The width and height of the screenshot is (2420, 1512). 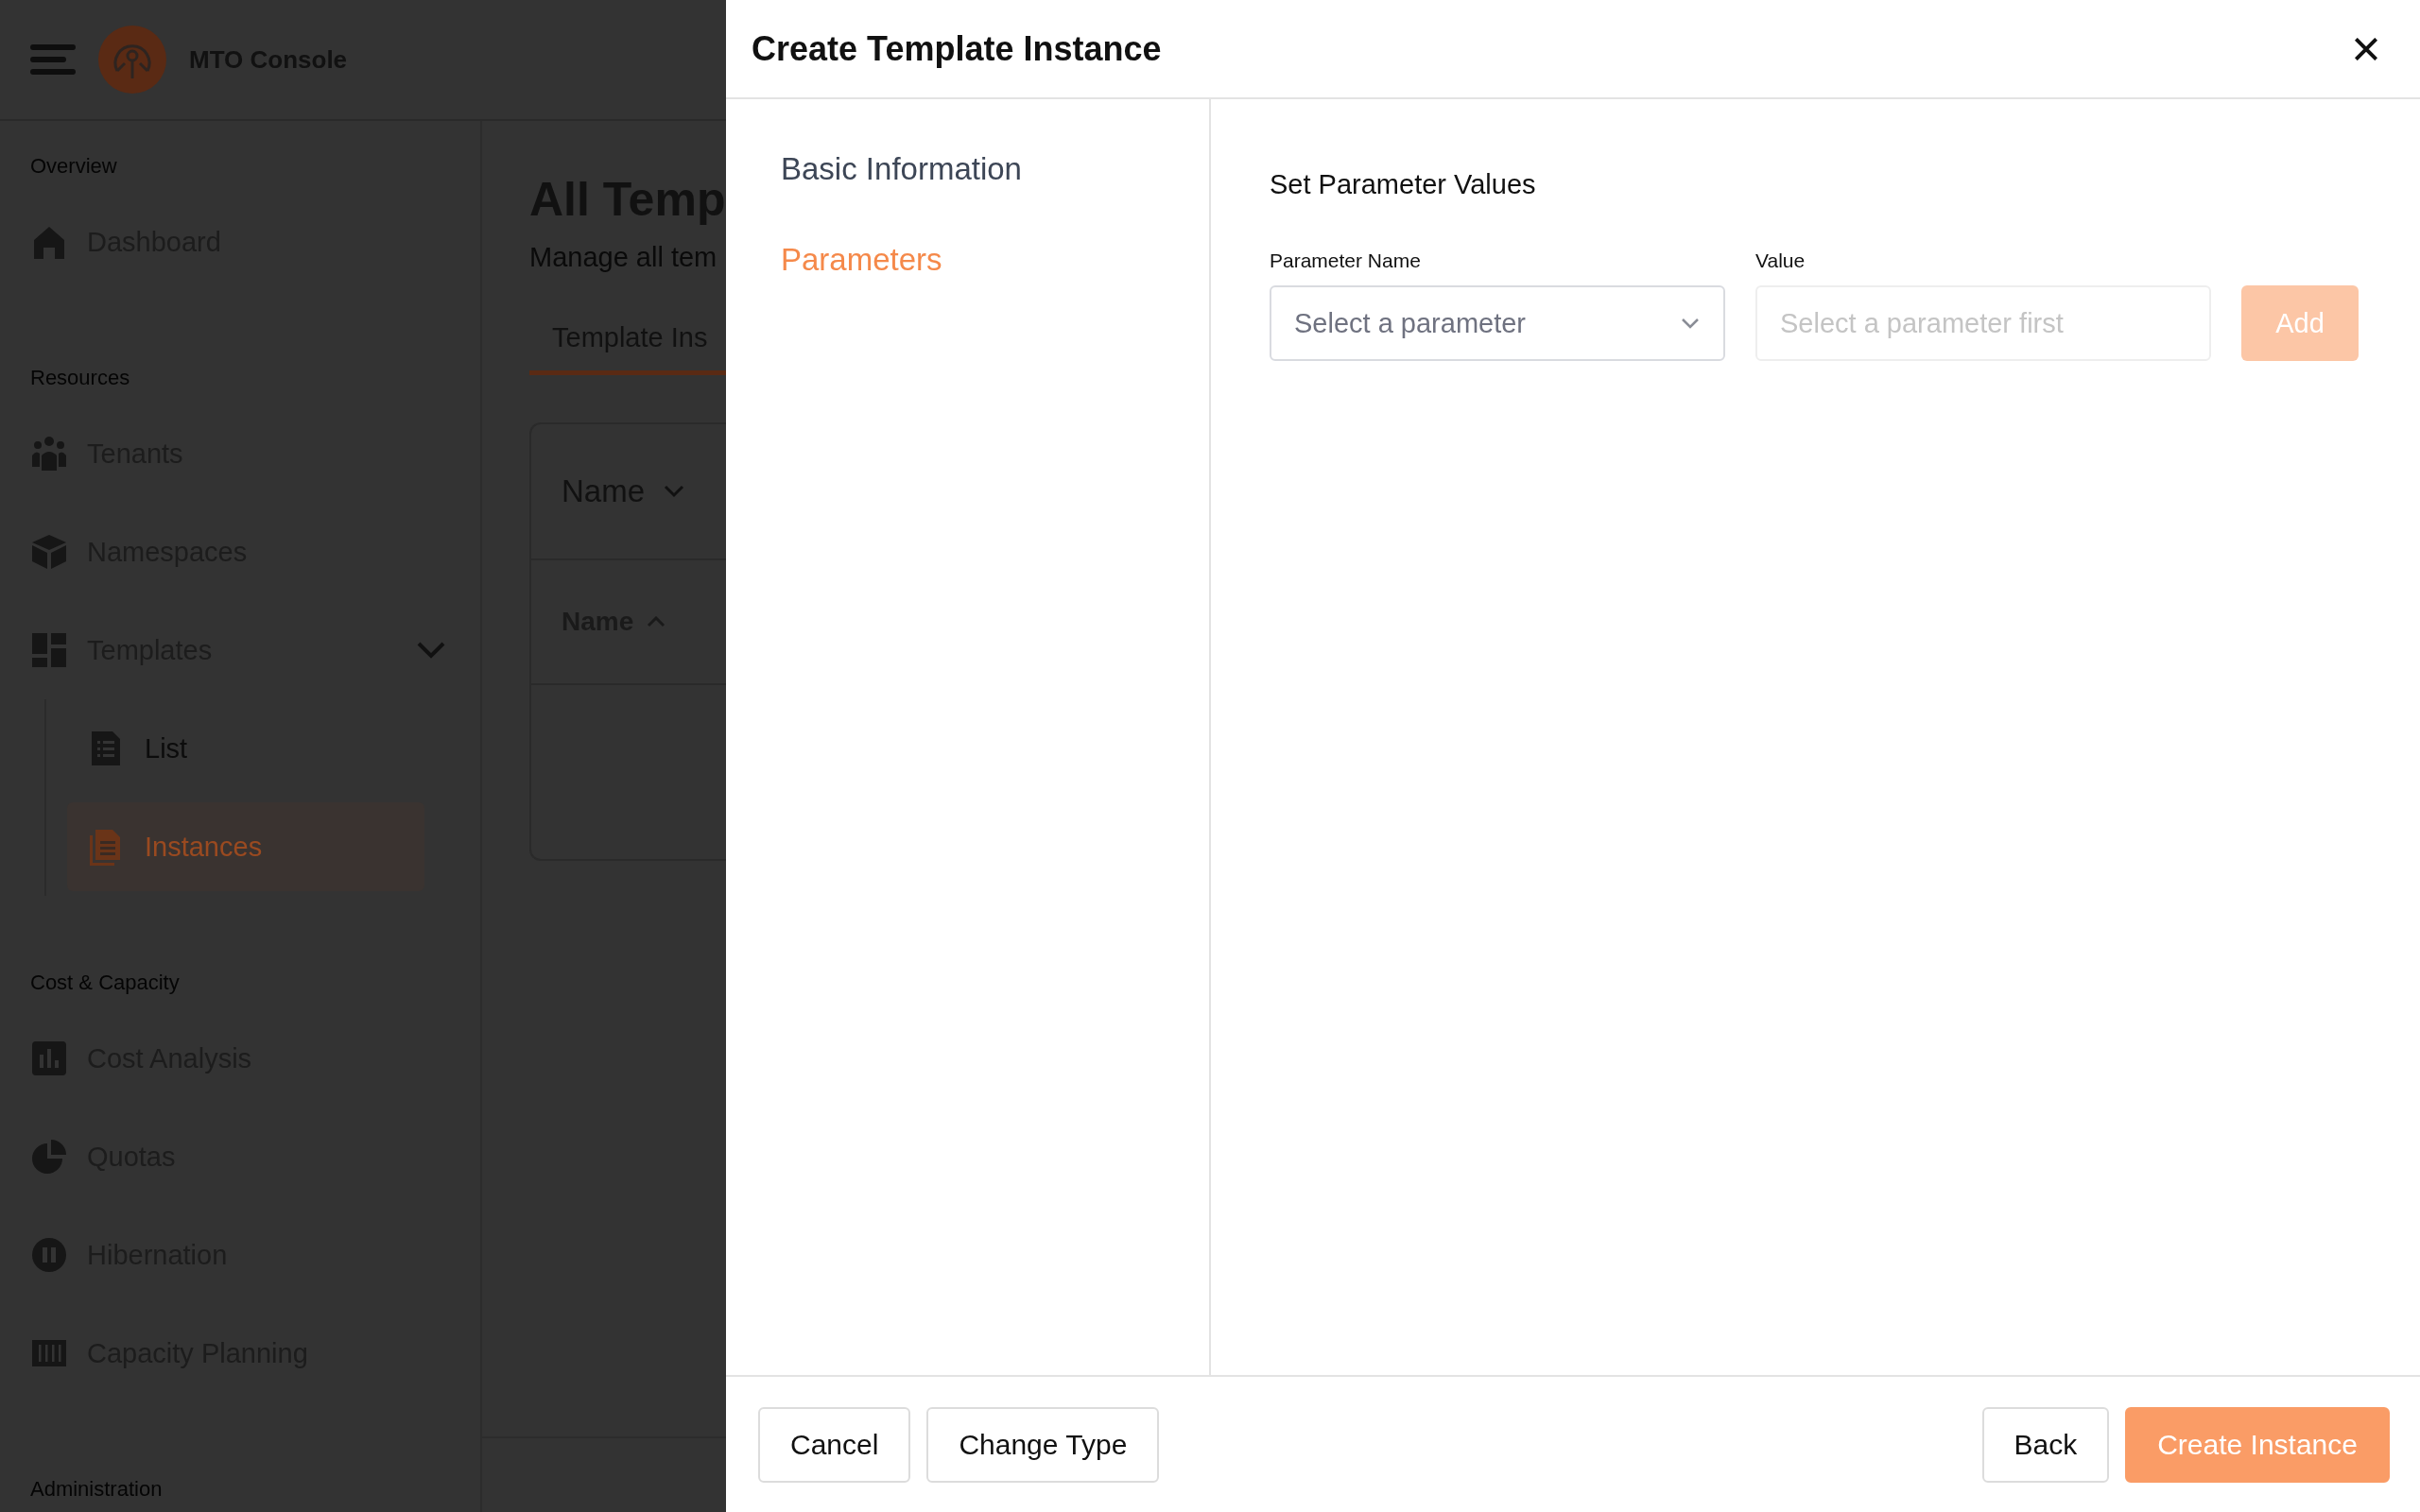 I want to click on step-tab: Parameters, so click(x=834, y=260).